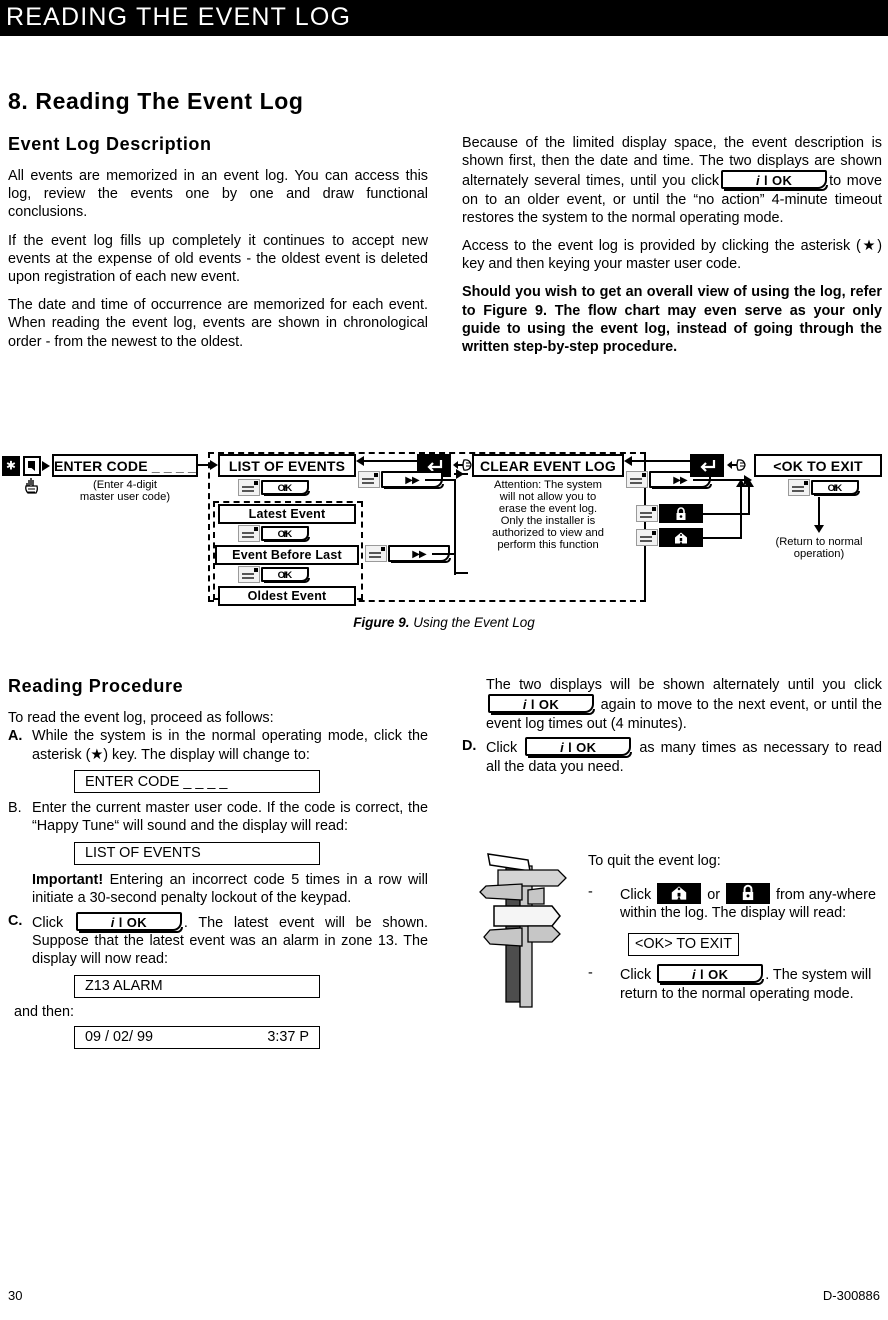 Image resolution: width=888 pixels, height=1320 pixels. What do you see at coordinates (285, 488) in the screenshot?
I see `ok-key-mini-1: i l OK` at bounding box center [285, 488].